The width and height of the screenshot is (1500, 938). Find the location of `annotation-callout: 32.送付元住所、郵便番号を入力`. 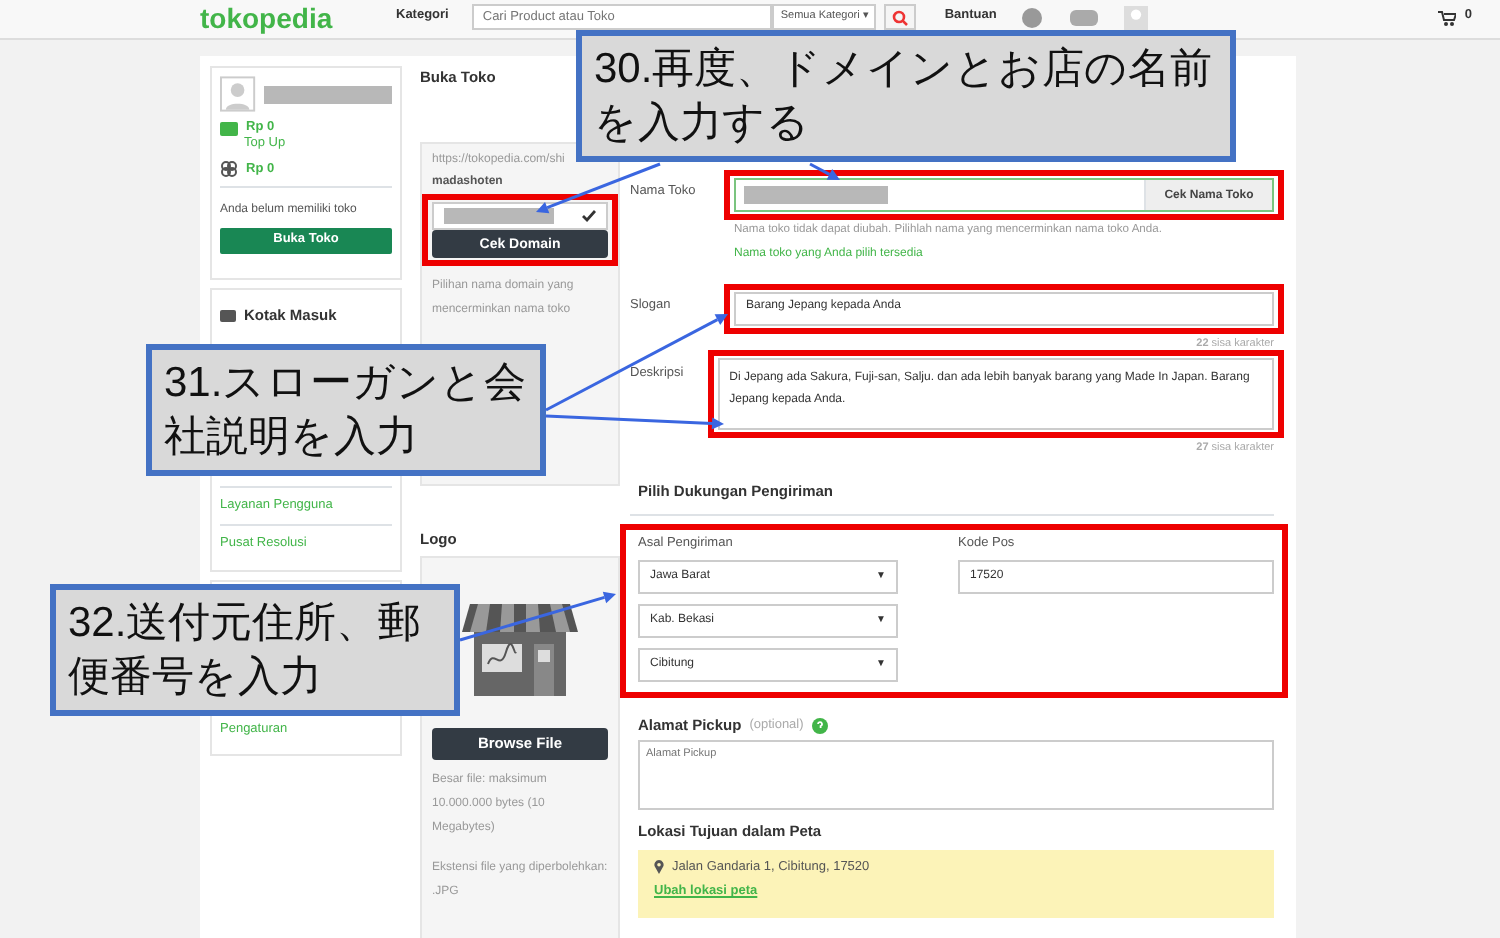

annotation-callout: 32.送付元住所、郵便番号を入力 is located at coordinates (255, 650).